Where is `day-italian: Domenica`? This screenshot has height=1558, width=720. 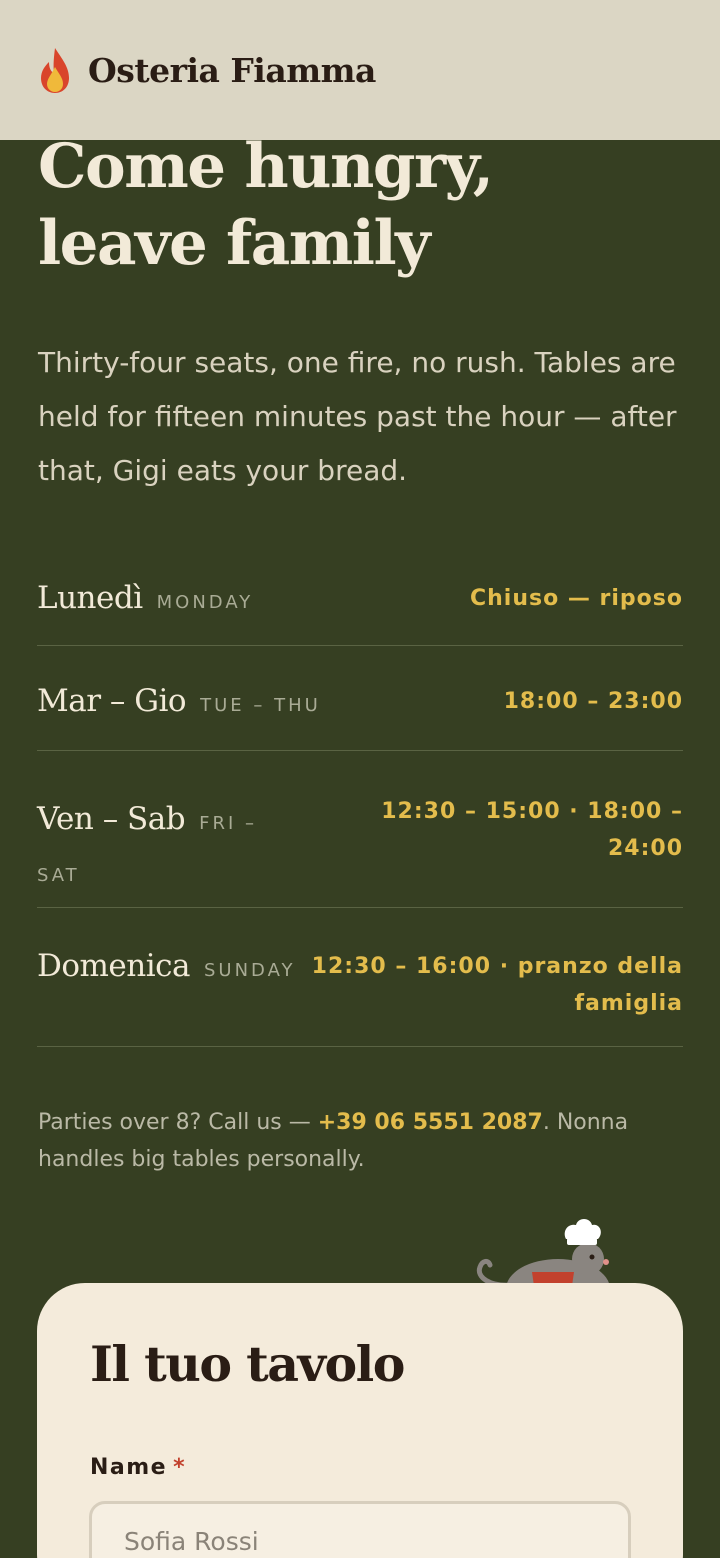
day-italian: Domenica is located at coordinates (113, 966).